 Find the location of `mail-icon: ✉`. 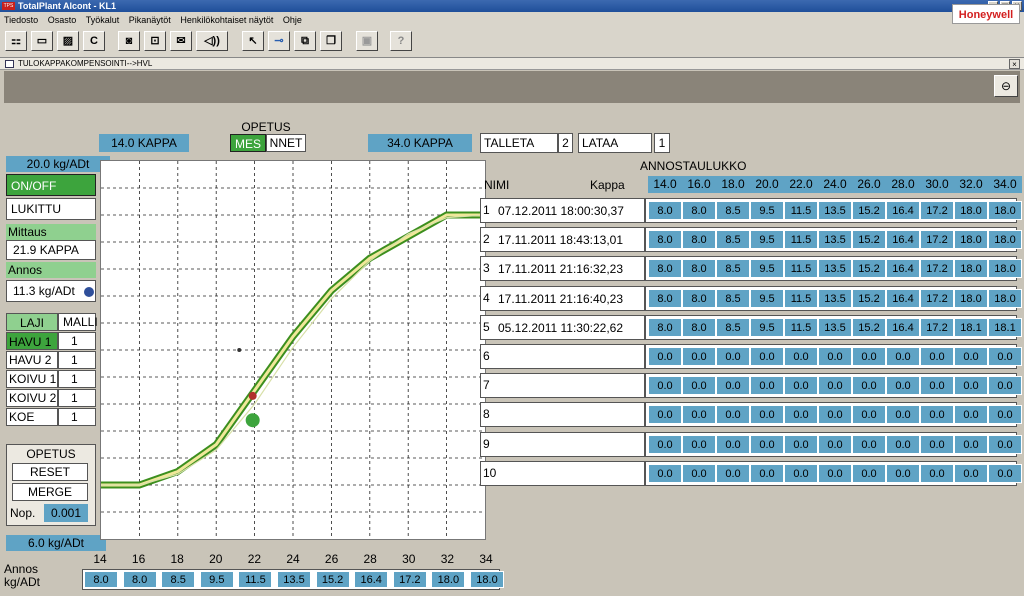

mail-icon: ✉ is located at coordinates (181, 41).